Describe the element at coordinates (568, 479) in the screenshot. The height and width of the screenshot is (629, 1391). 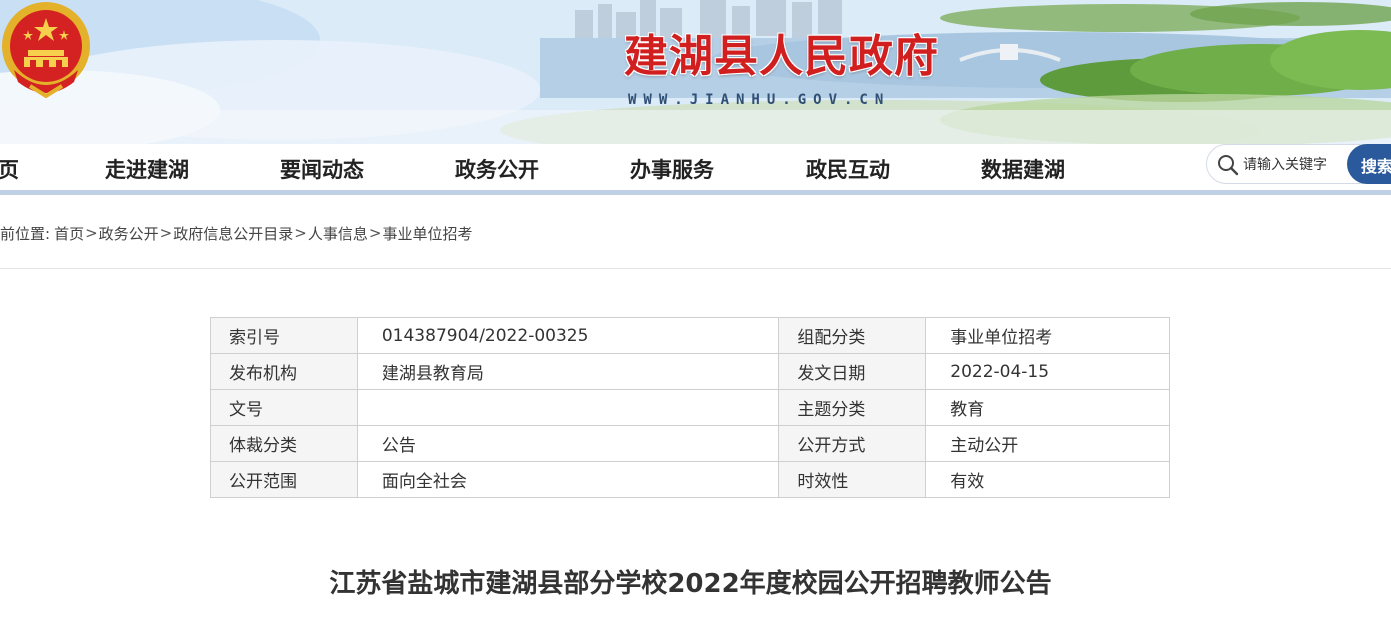
I see `meta-value: 面向全社会` at that location.